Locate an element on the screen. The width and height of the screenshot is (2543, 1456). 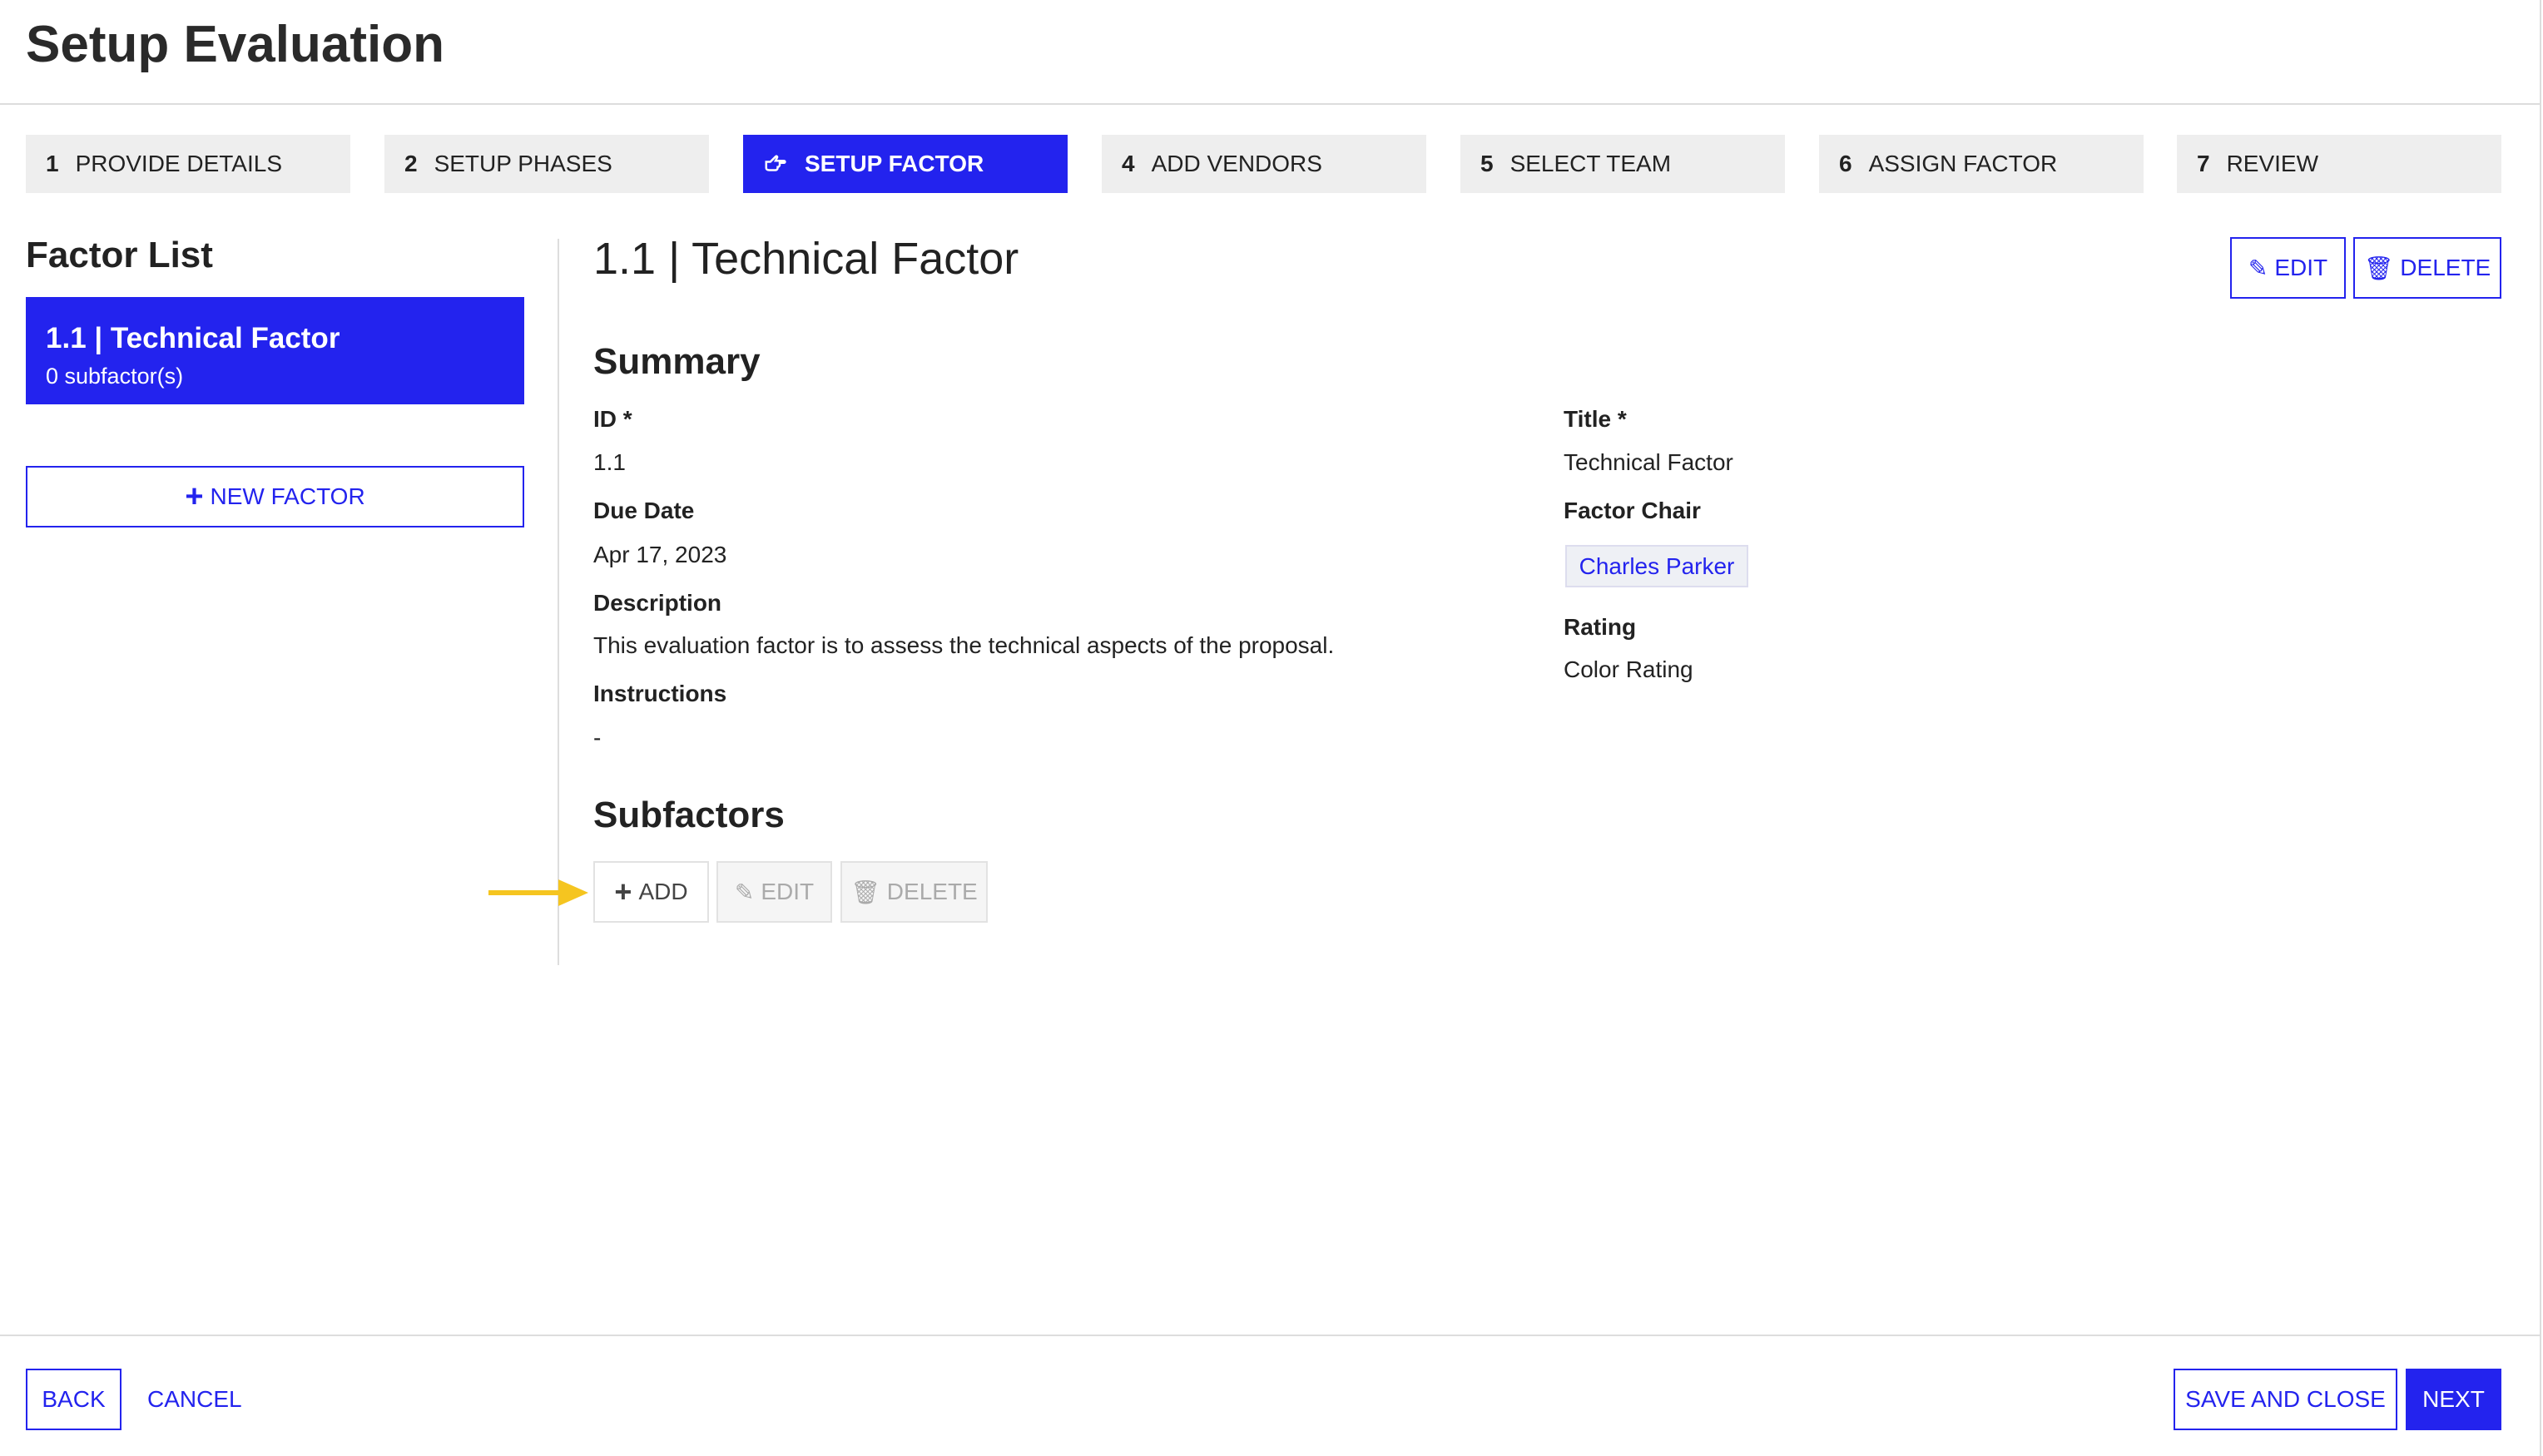
id-label: ID * is located at coordinates (612, 419).